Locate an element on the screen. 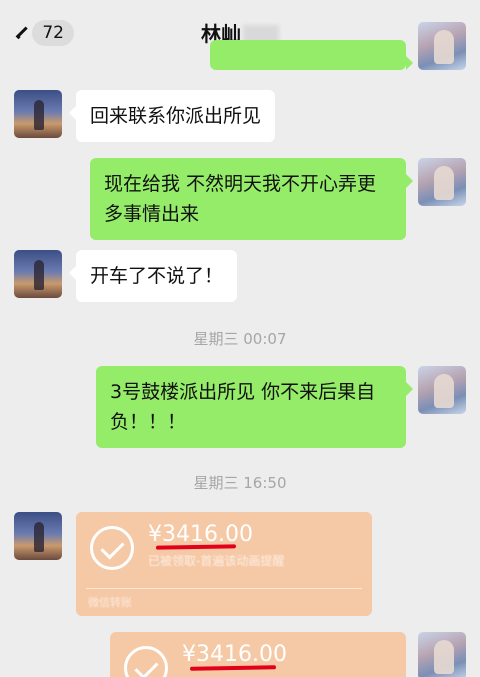  message-bubble-partial is located at coordinates (311, 55).